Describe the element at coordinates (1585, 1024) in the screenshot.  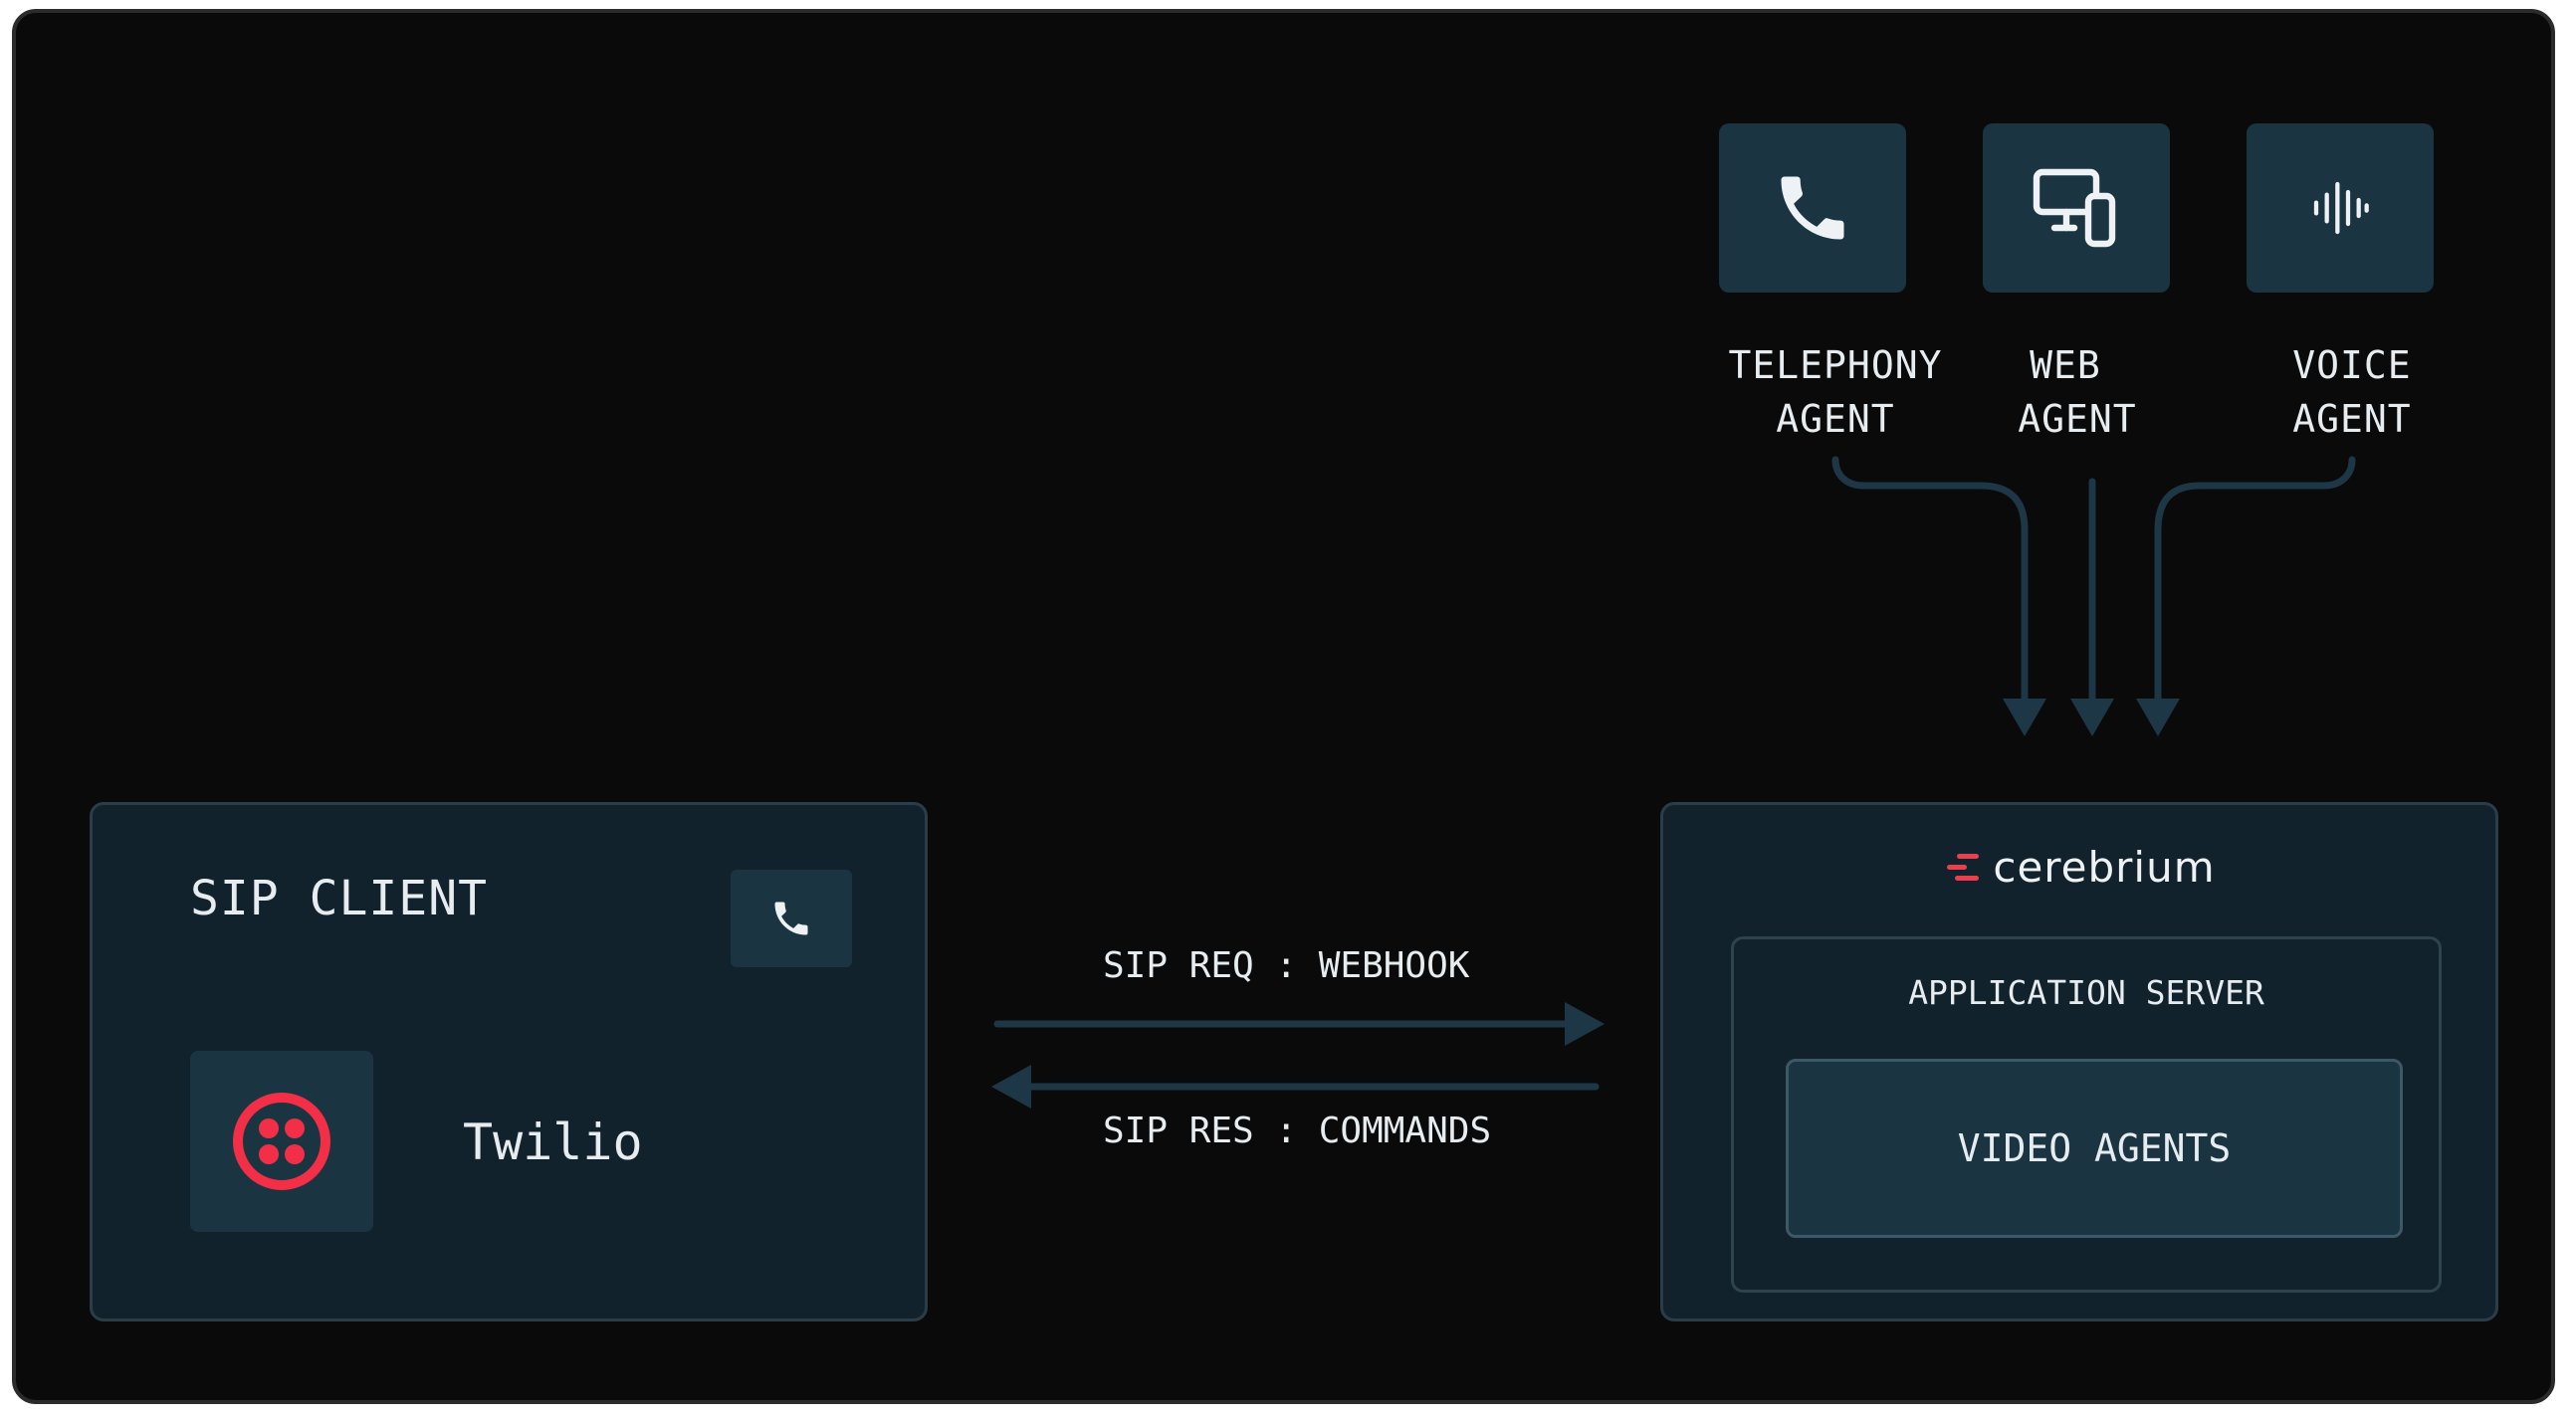
I see `arrowhead-request` at that location.